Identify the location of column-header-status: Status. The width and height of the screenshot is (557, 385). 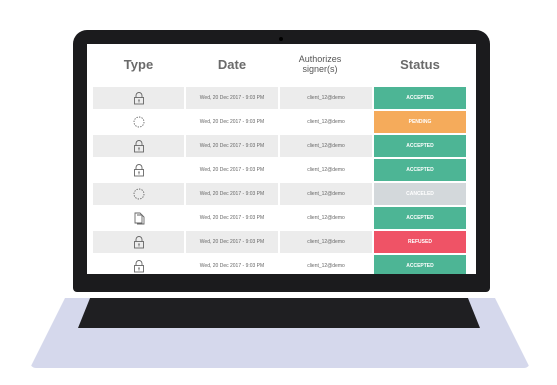
(420, 64).